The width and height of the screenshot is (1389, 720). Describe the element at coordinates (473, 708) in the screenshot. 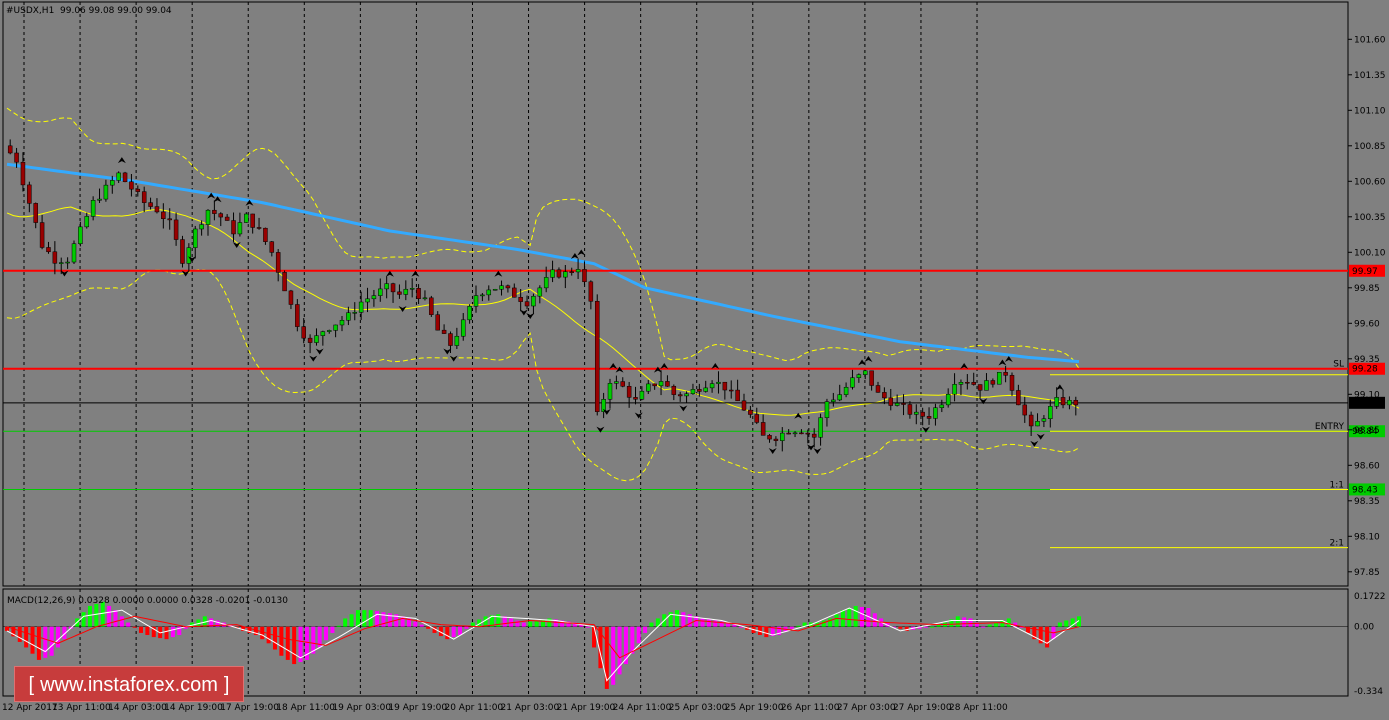

I see `x-tick-label: 20 Apr 11:00` at that location.